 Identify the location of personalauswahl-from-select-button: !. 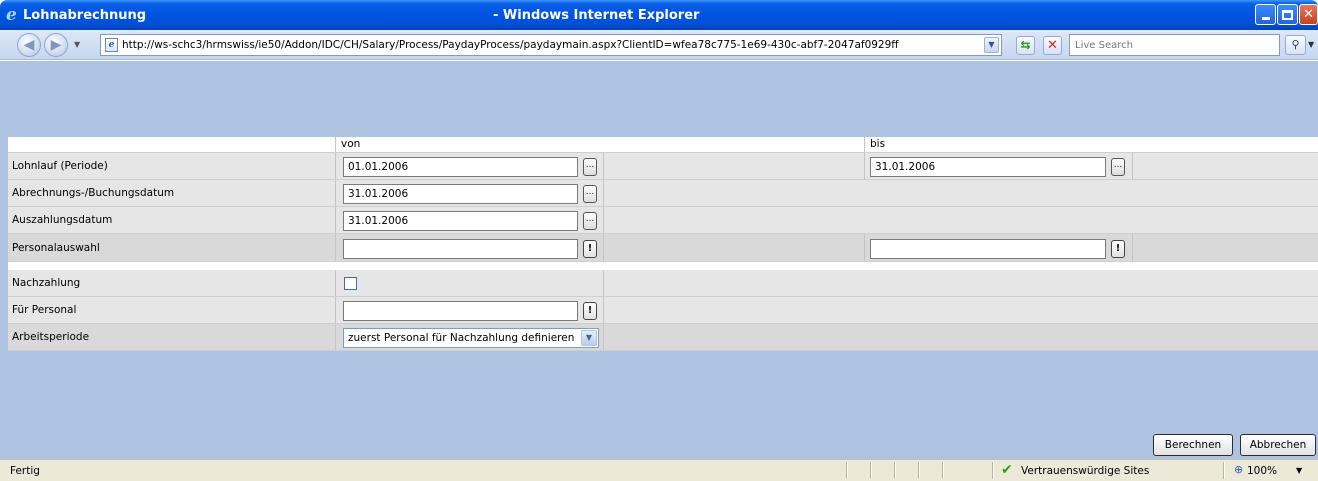
(590, 249).